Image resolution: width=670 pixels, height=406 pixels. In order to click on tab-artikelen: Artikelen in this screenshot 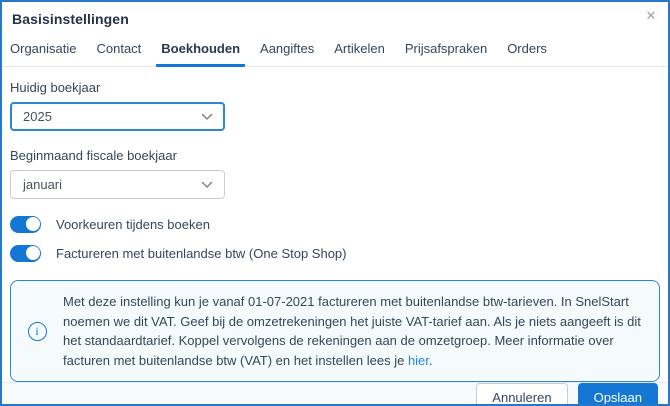, I will do `click(359, 52)`.